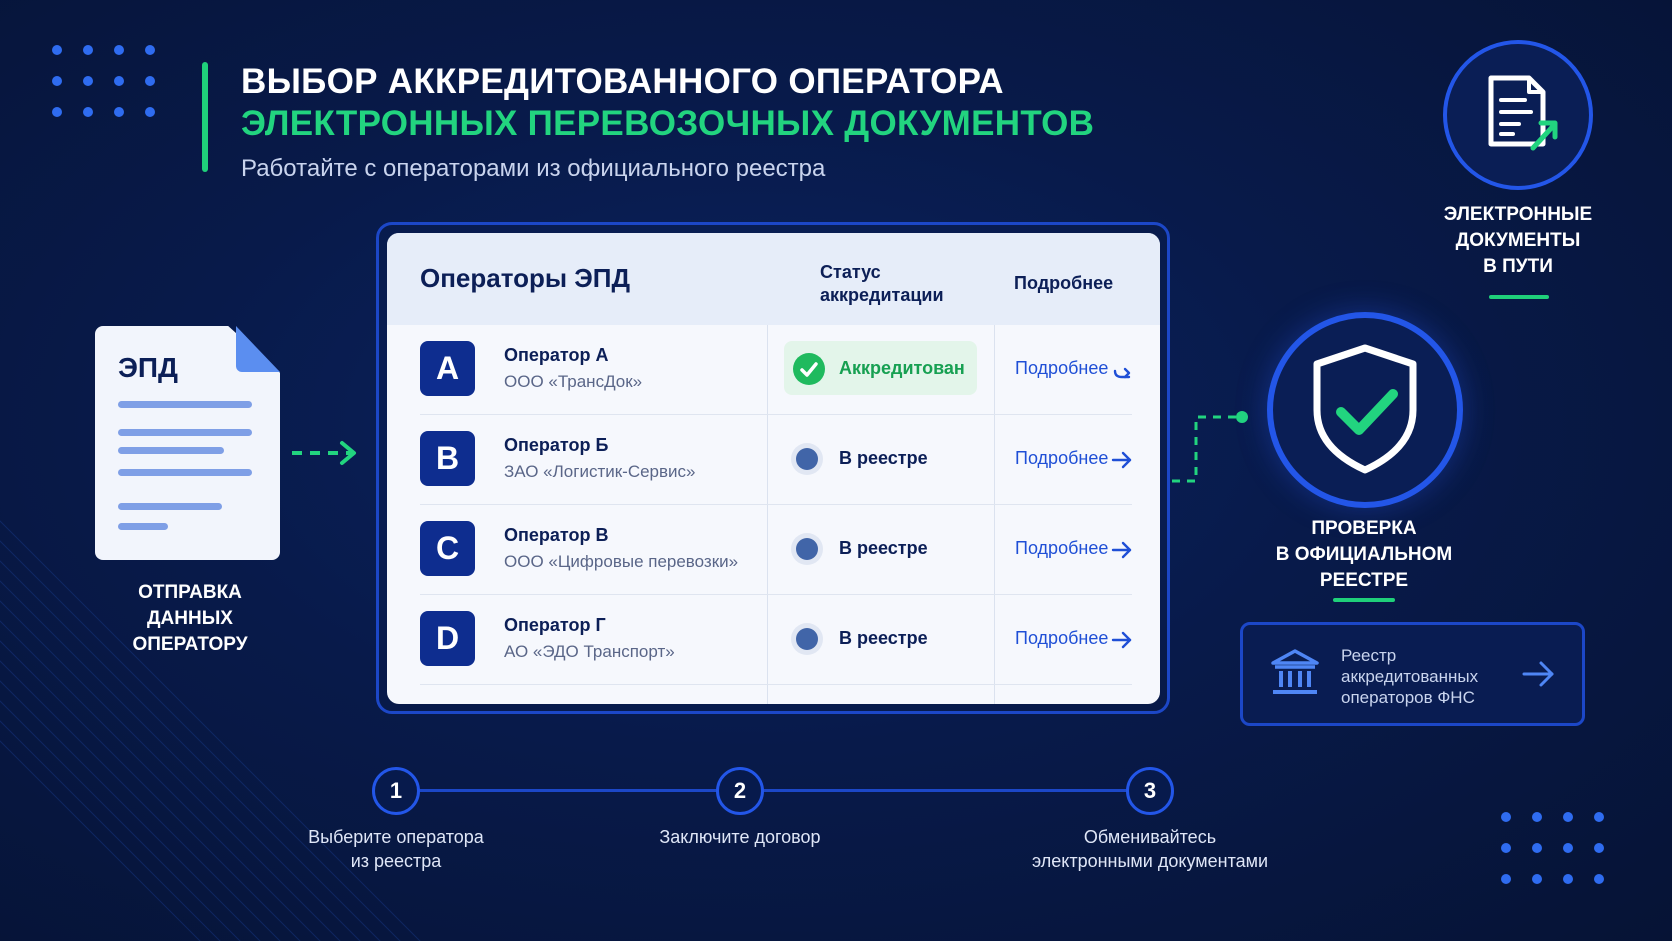 This screenshot has width=1672, height=941. What do you see at coordinates (447, 458) in the screenshot?
I see `operator-letter-badge: B` at bounding box center [447, 458].